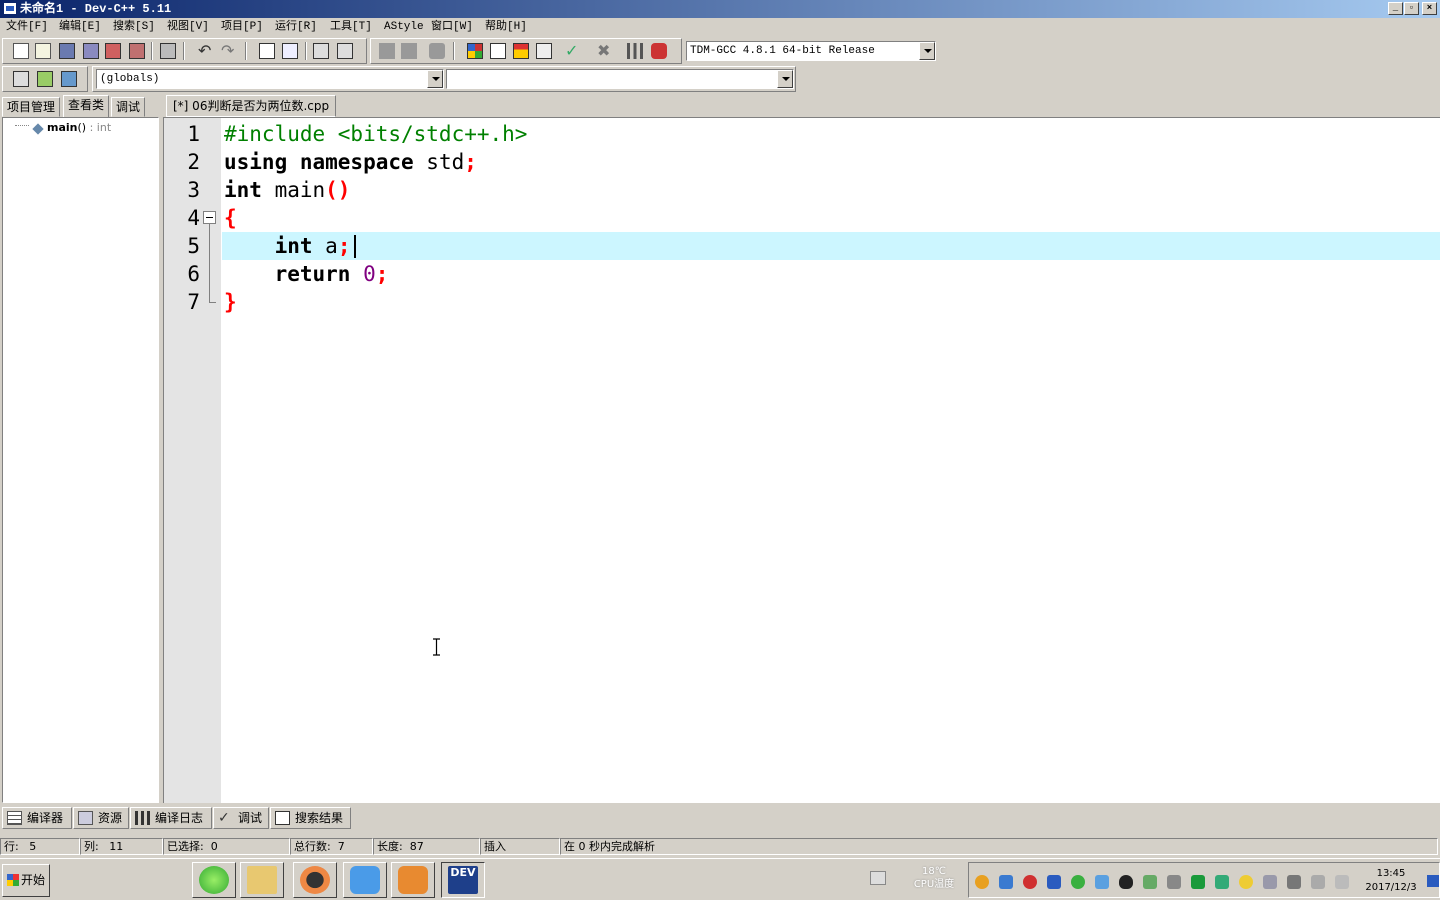 The height and width of the screenshot is (900, 1440). Describe the element at coordinates (1433, 881) in the screenshot. I see `show-desktop-icon` at that location.